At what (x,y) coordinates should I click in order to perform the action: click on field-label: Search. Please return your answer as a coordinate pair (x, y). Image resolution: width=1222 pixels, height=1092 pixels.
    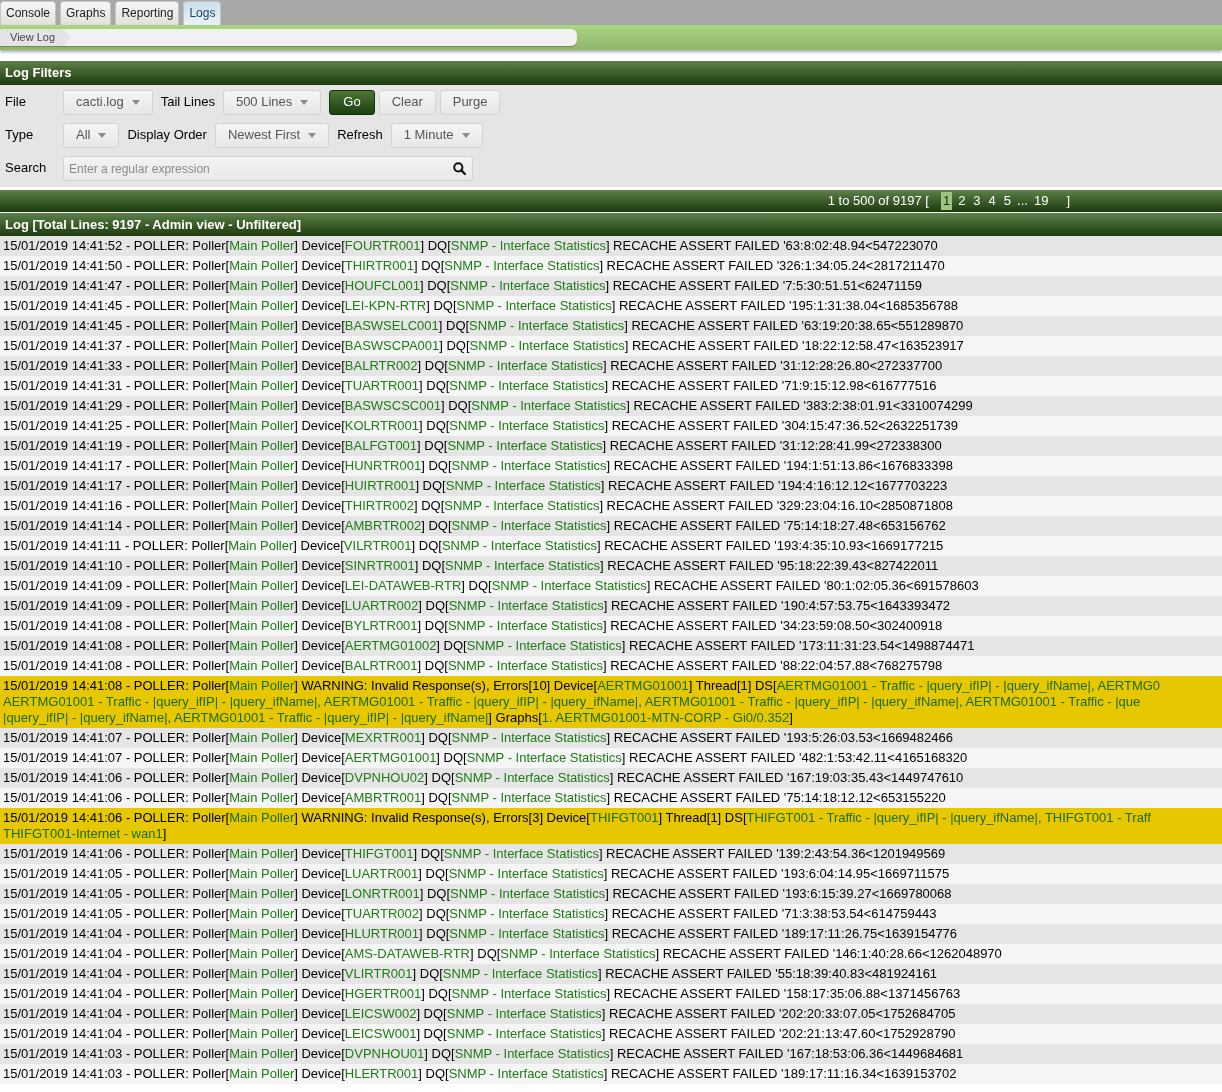
    Looking at the image, I should click on (26, 168).